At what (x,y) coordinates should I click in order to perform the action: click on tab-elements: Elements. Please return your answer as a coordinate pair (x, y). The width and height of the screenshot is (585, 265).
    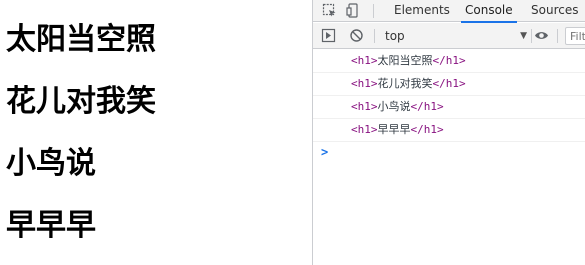
    Looking at the image, I should click on (422, 11).